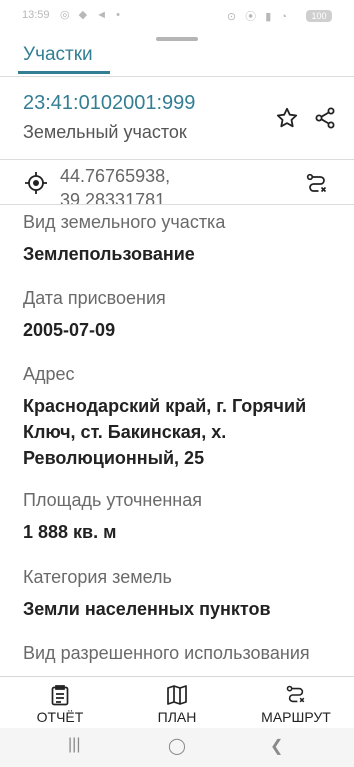 Image resolution: width=354 pixels, height=767 pixels. What do you see at coordinates (177, 15) in the screenshot?
I see `status-bar: 13:59 ◎ ◆ ◄ • ⊙ ⦿ ▮ ◔ 100` at bounding box center [177, 15].